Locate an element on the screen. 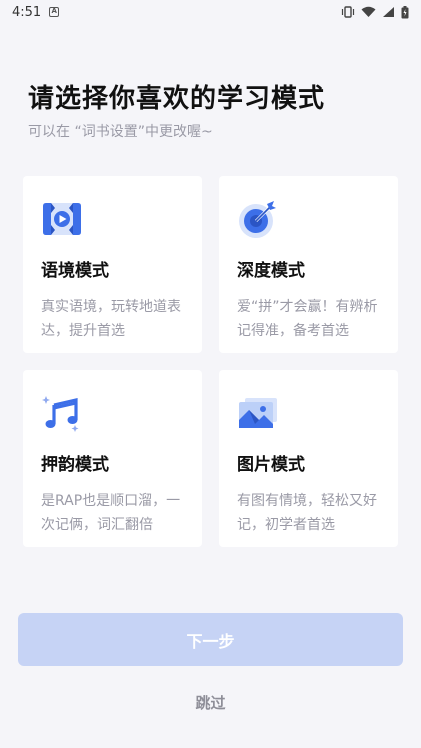 The image size is (421, 748). next-step-button: 下一步 is located at coordinates (210, 639).